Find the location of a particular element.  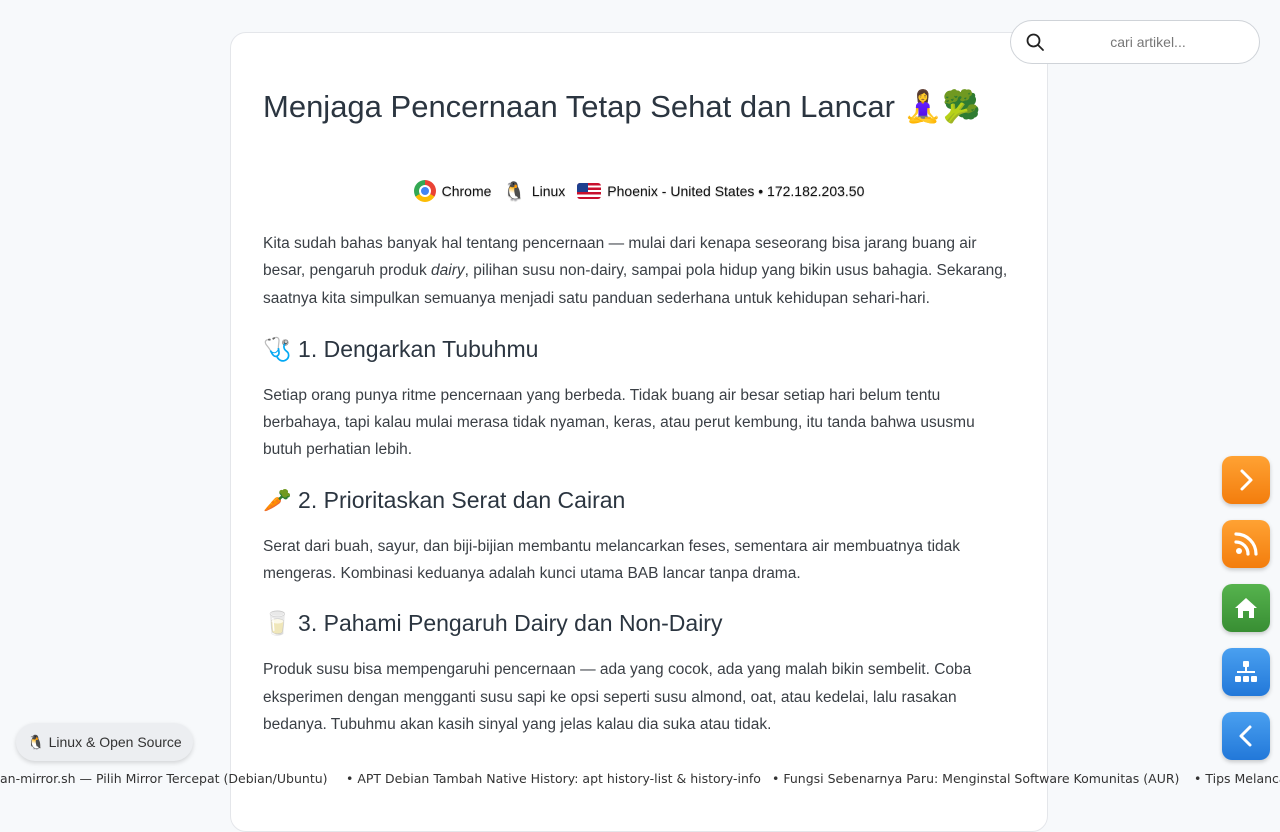

previous-article-button is located at coordinates (1246, 736).